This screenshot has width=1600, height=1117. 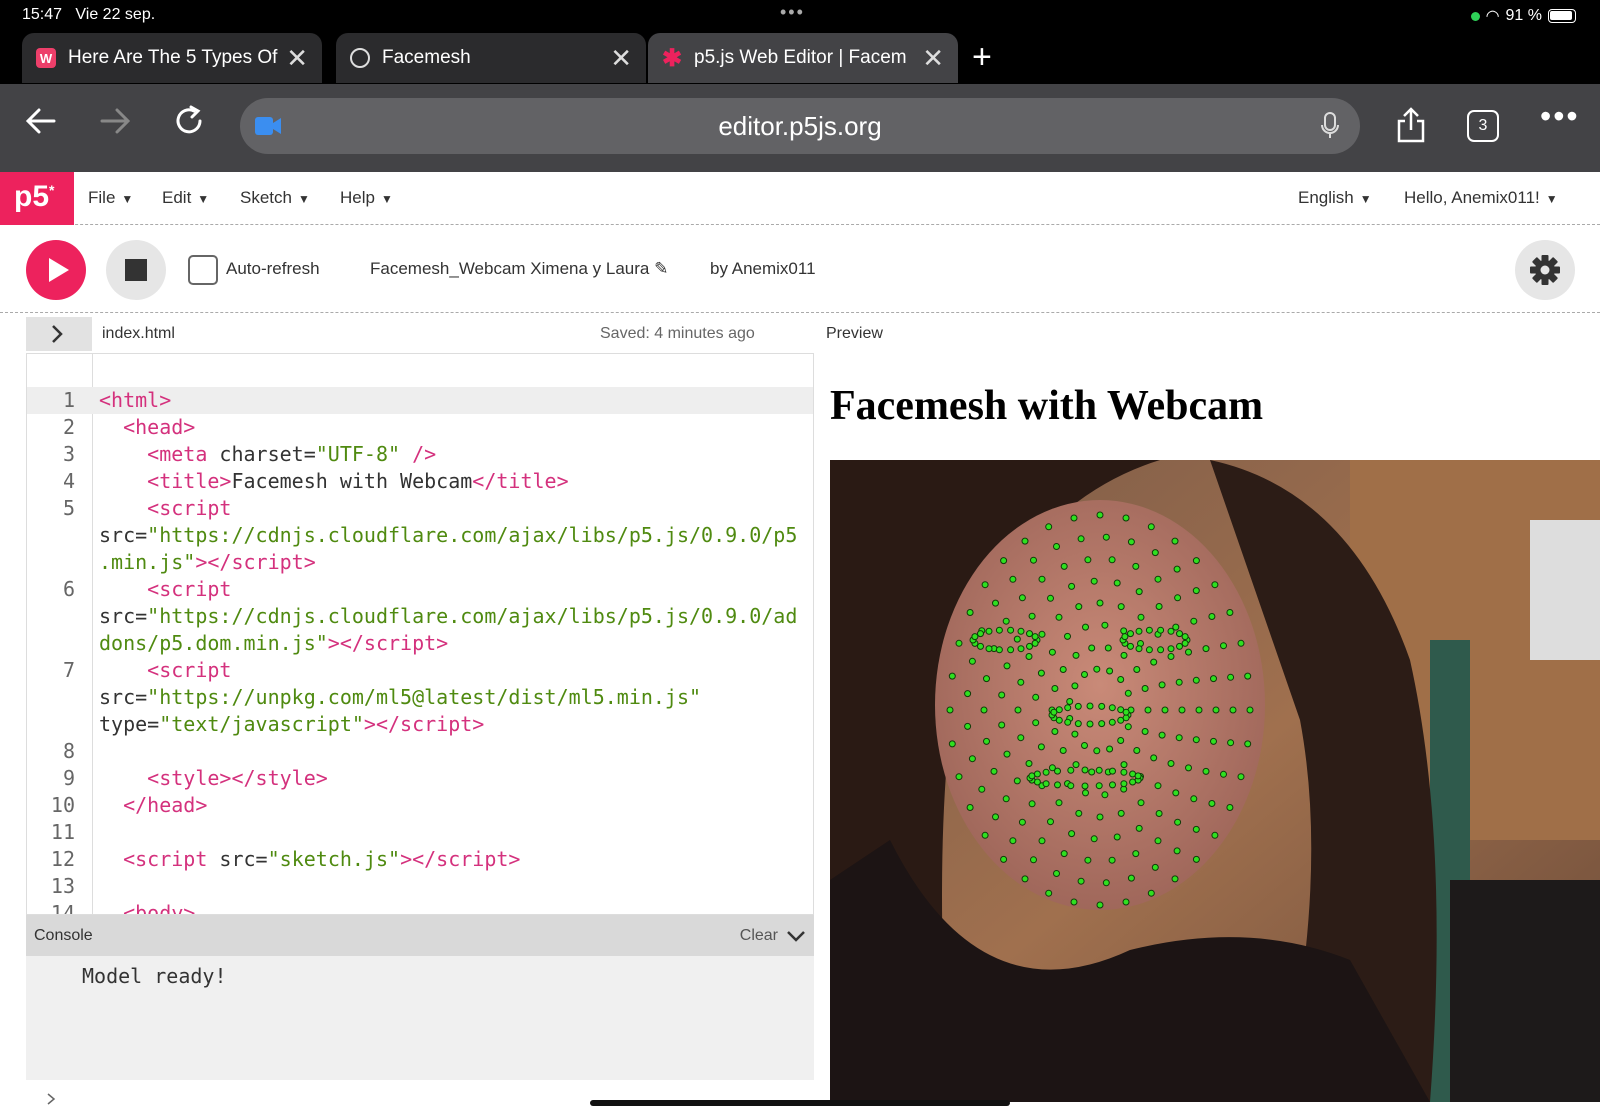 I want to click on home-indicator, so click(x=800, y=1103).